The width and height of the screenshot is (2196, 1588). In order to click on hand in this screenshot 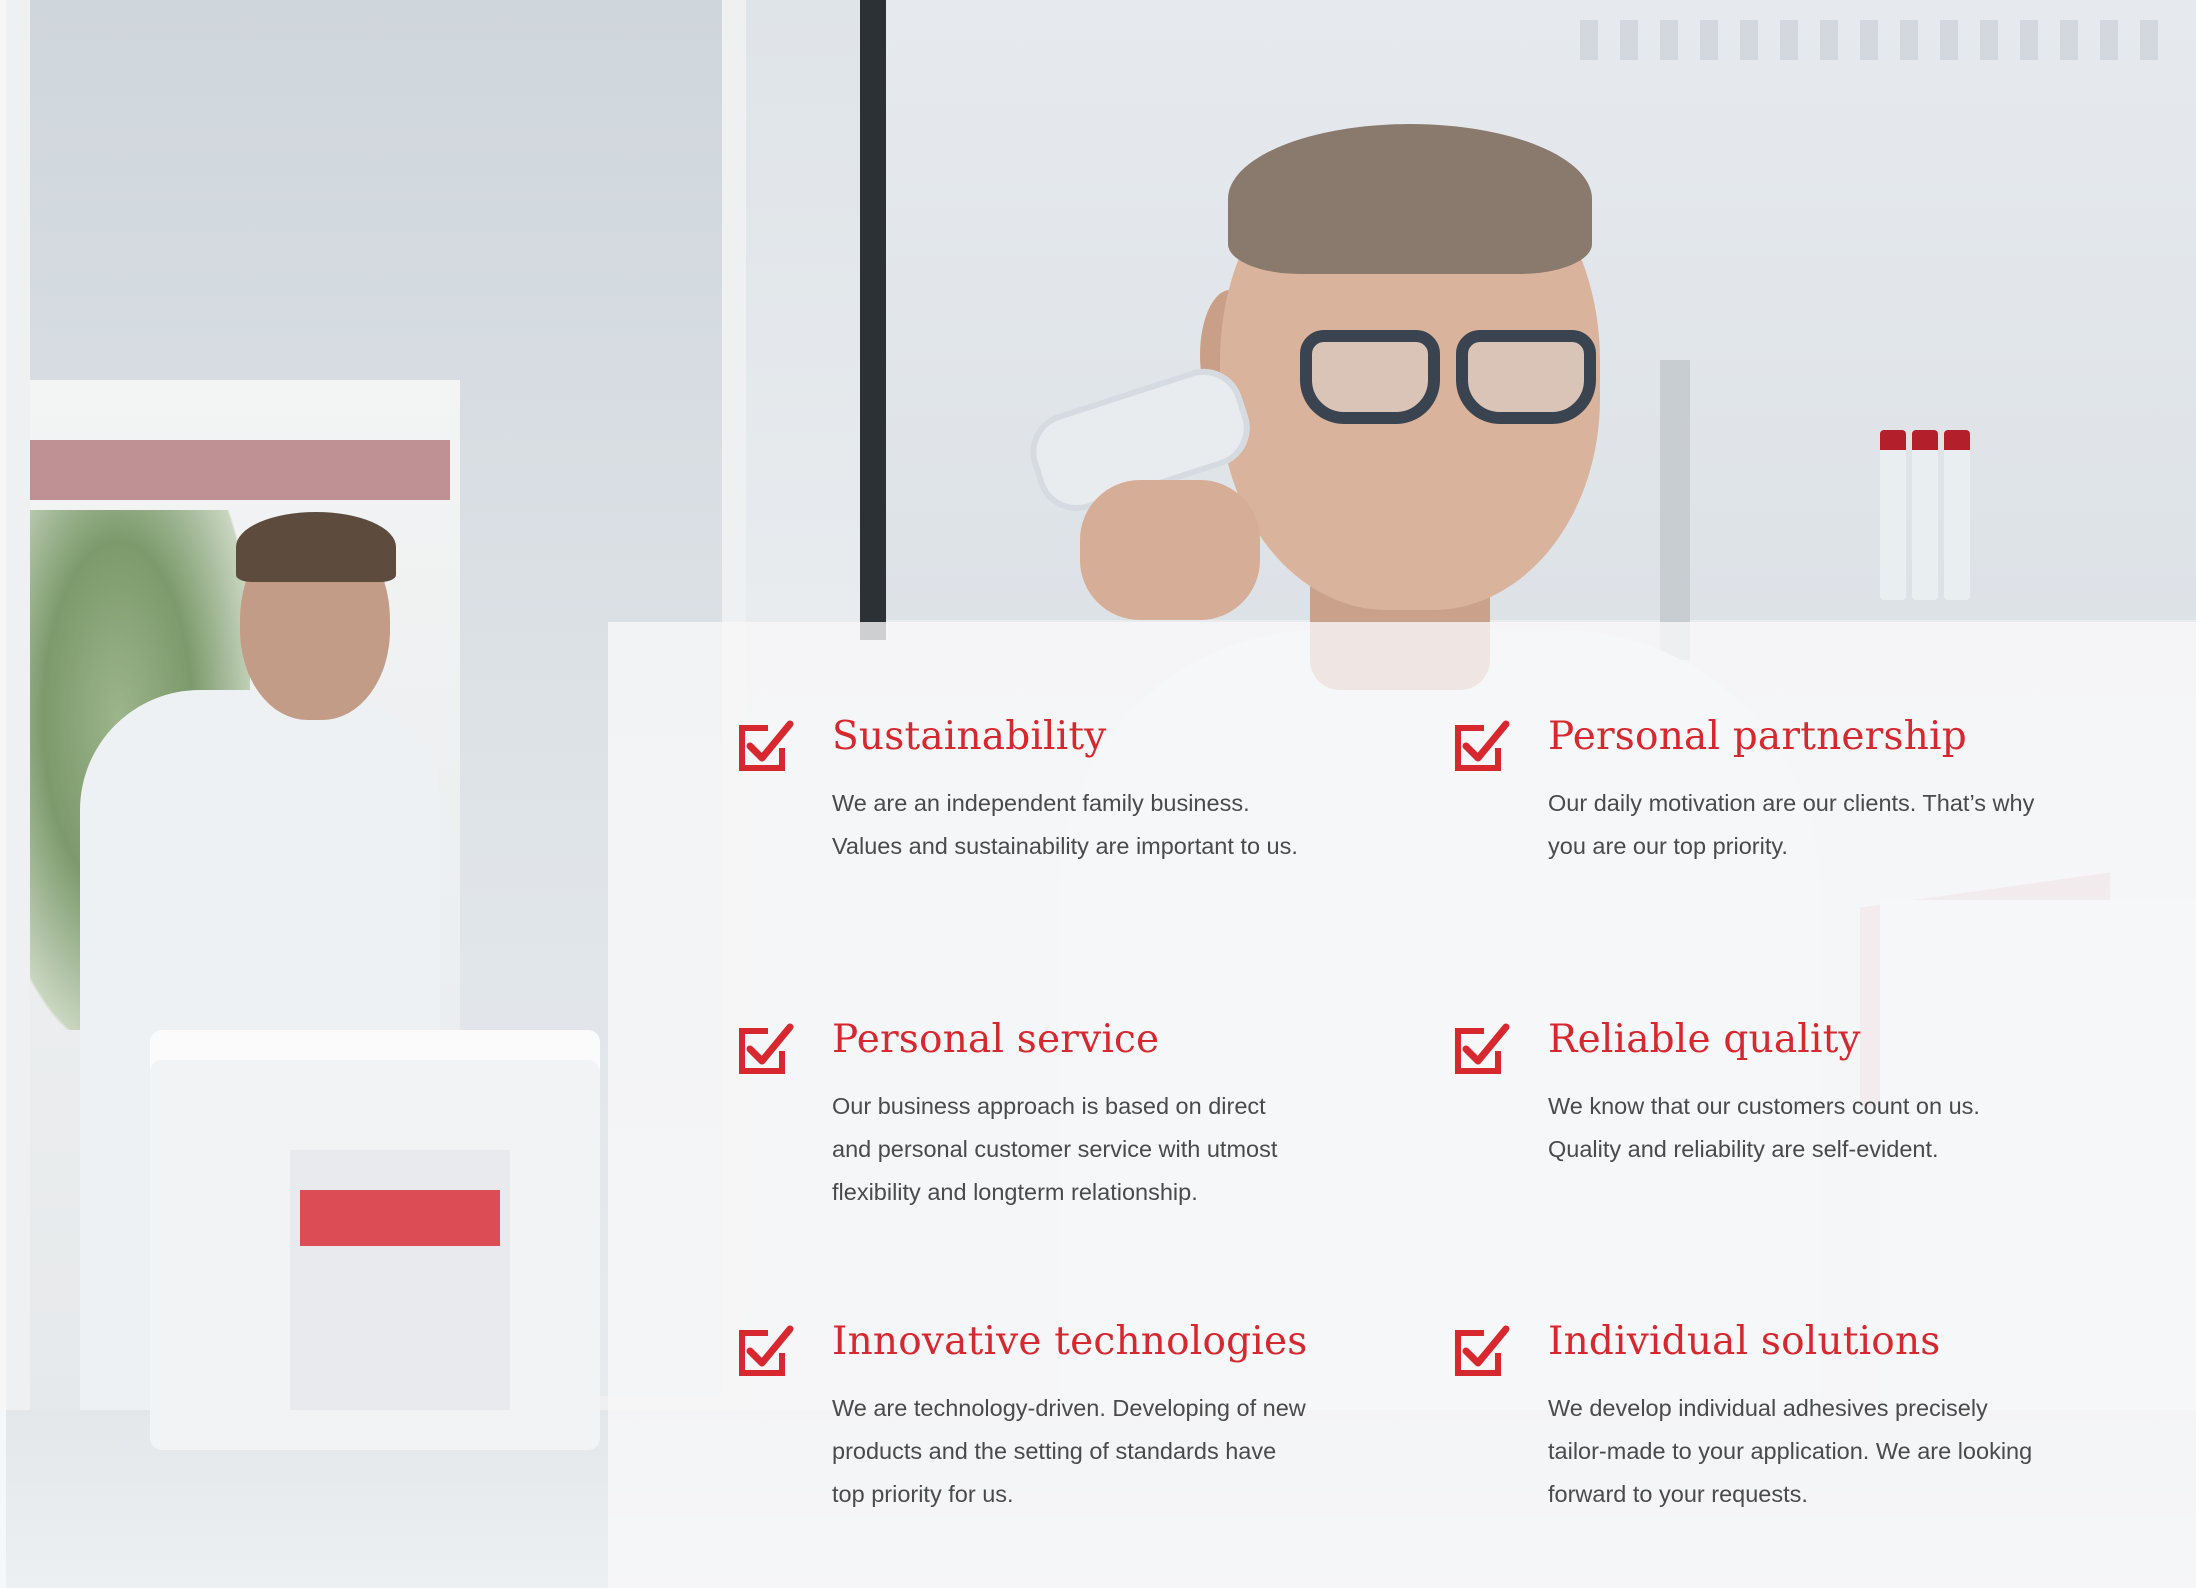, I will do `click(1170, 550)`.